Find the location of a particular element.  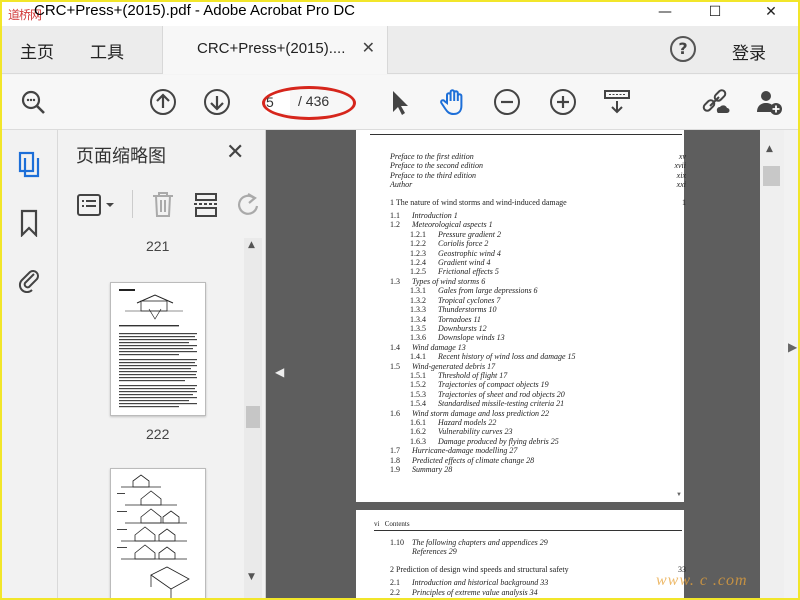

toc-entry-title: Tropical cyclones 7 is located at coordinates (469, 300).